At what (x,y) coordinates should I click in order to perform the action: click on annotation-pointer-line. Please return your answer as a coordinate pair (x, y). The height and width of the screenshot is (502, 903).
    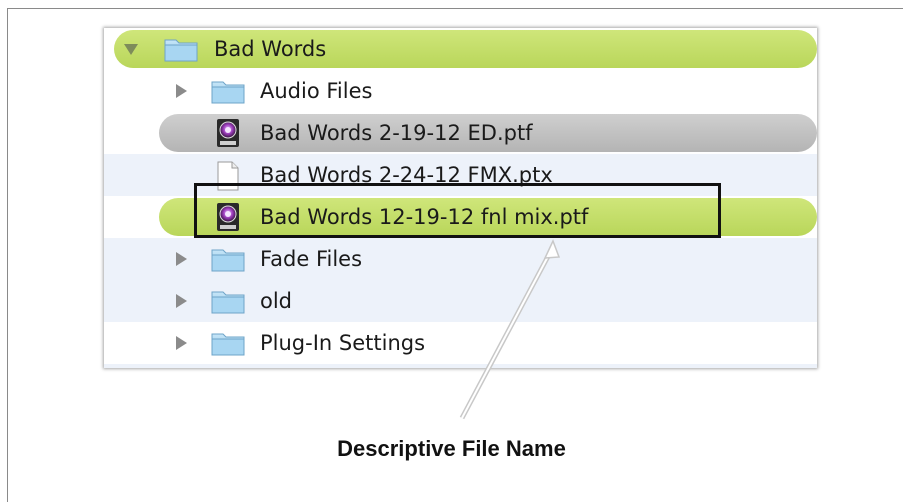
    Looking at the image, I should click on (510, 329).